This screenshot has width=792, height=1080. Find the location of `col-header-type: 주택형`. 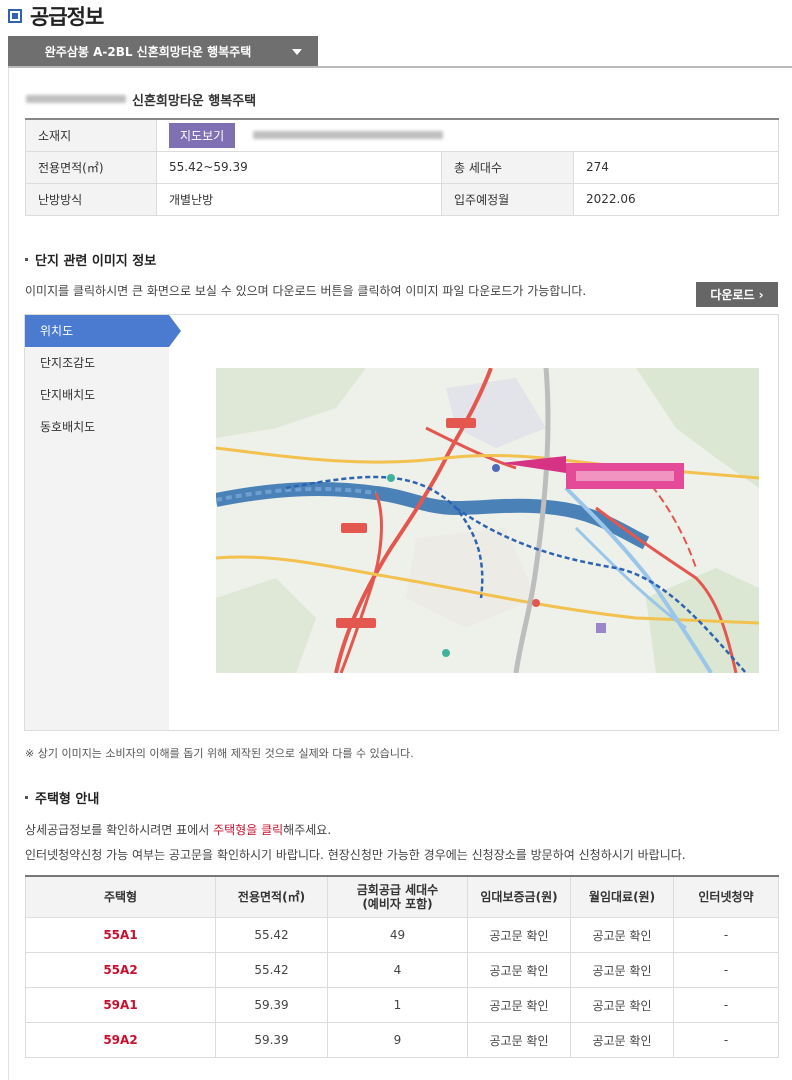

col-header-type: 주택형 is located at coordinates (120, 896).